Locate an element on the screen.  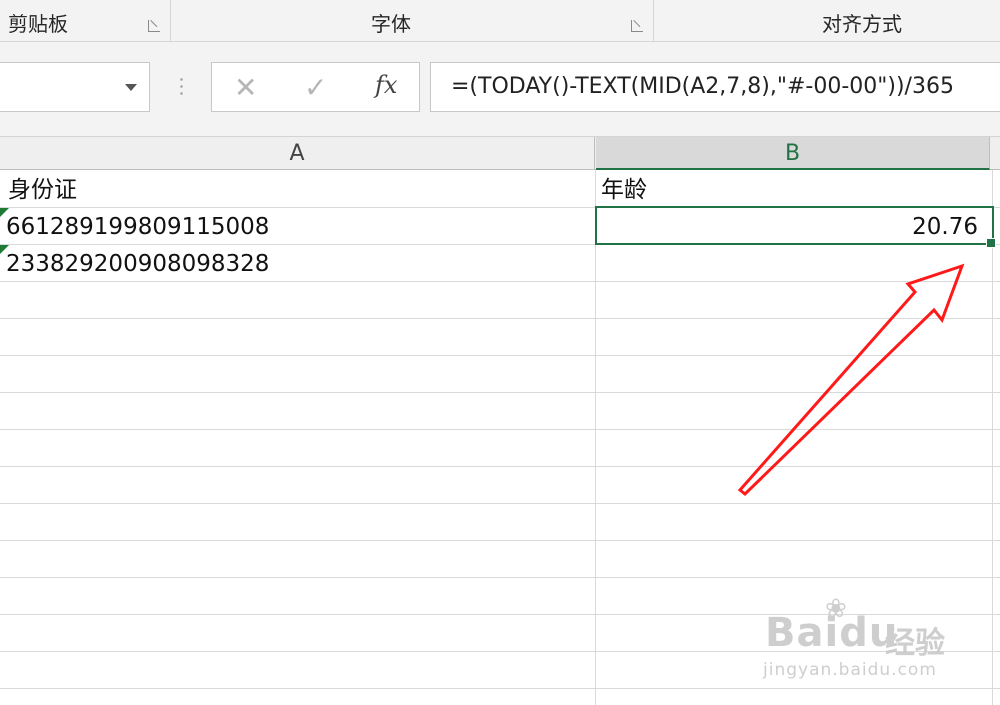
watermark-suffix: 经验 is located at coordinates (915, 643).